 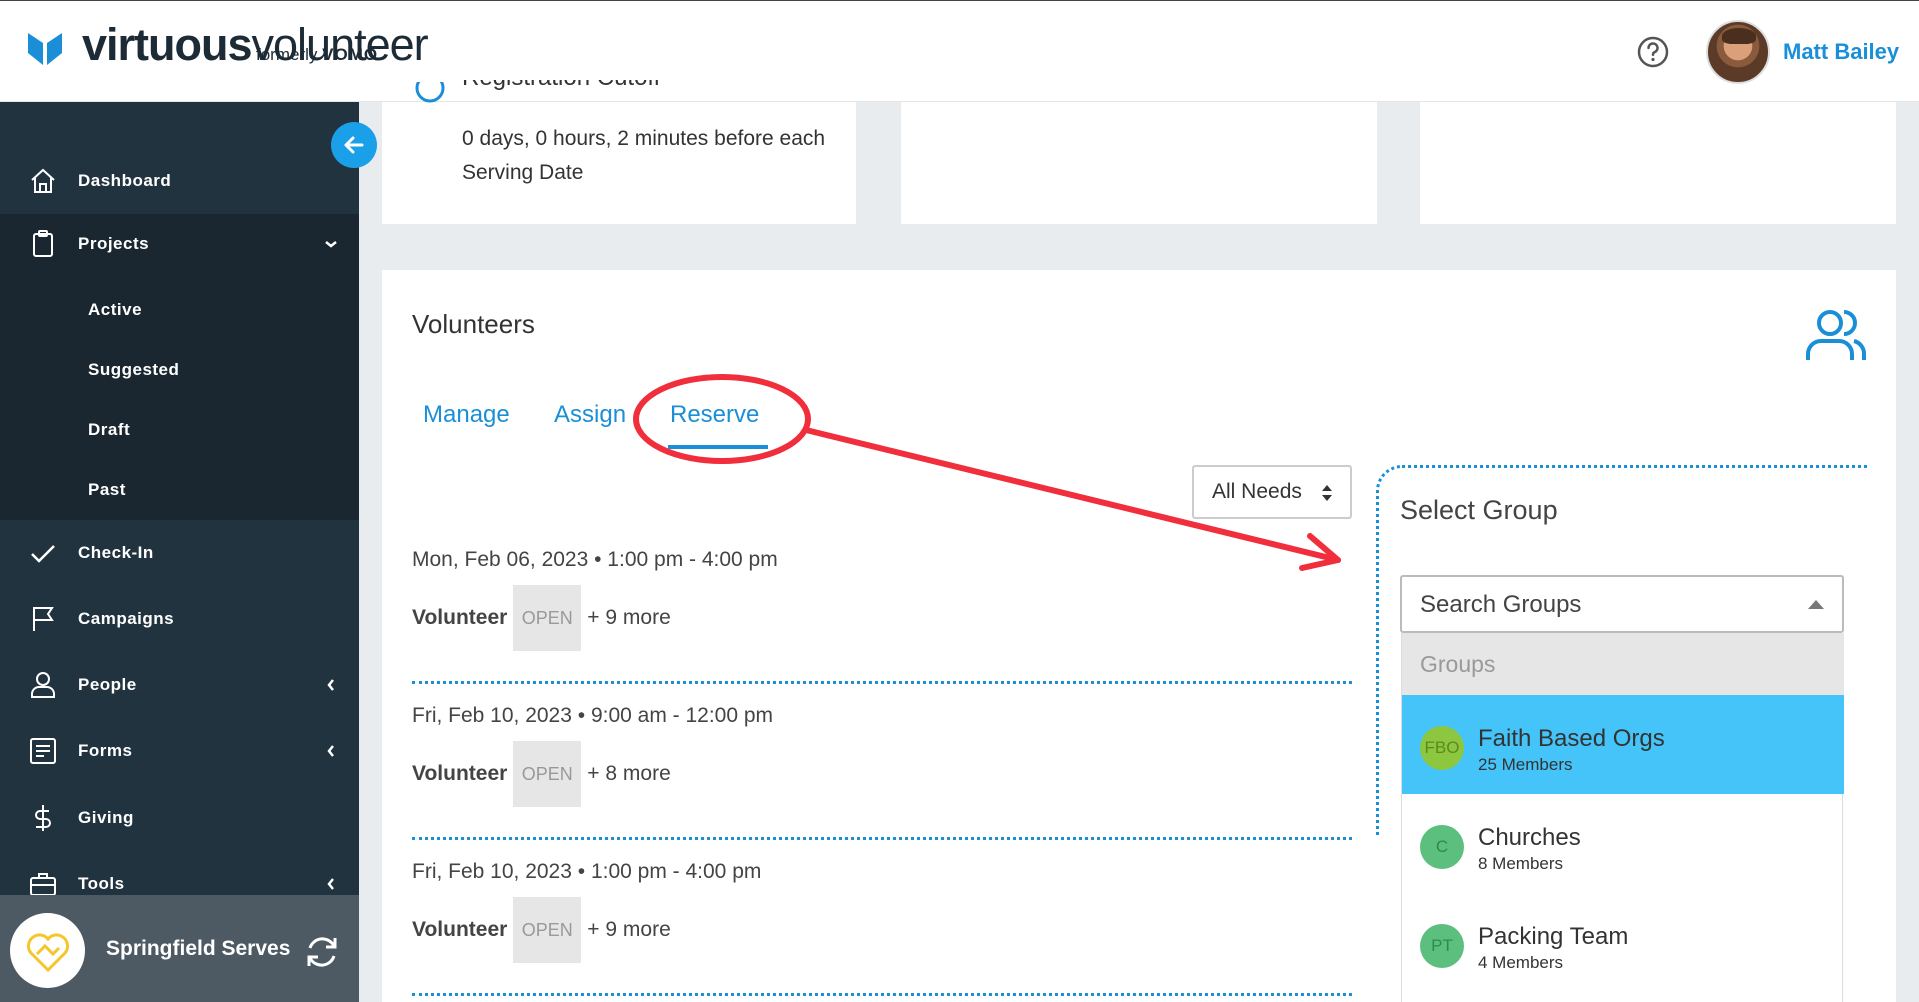 I want to click on group-name: Churches, so click(x=1529, y=837).